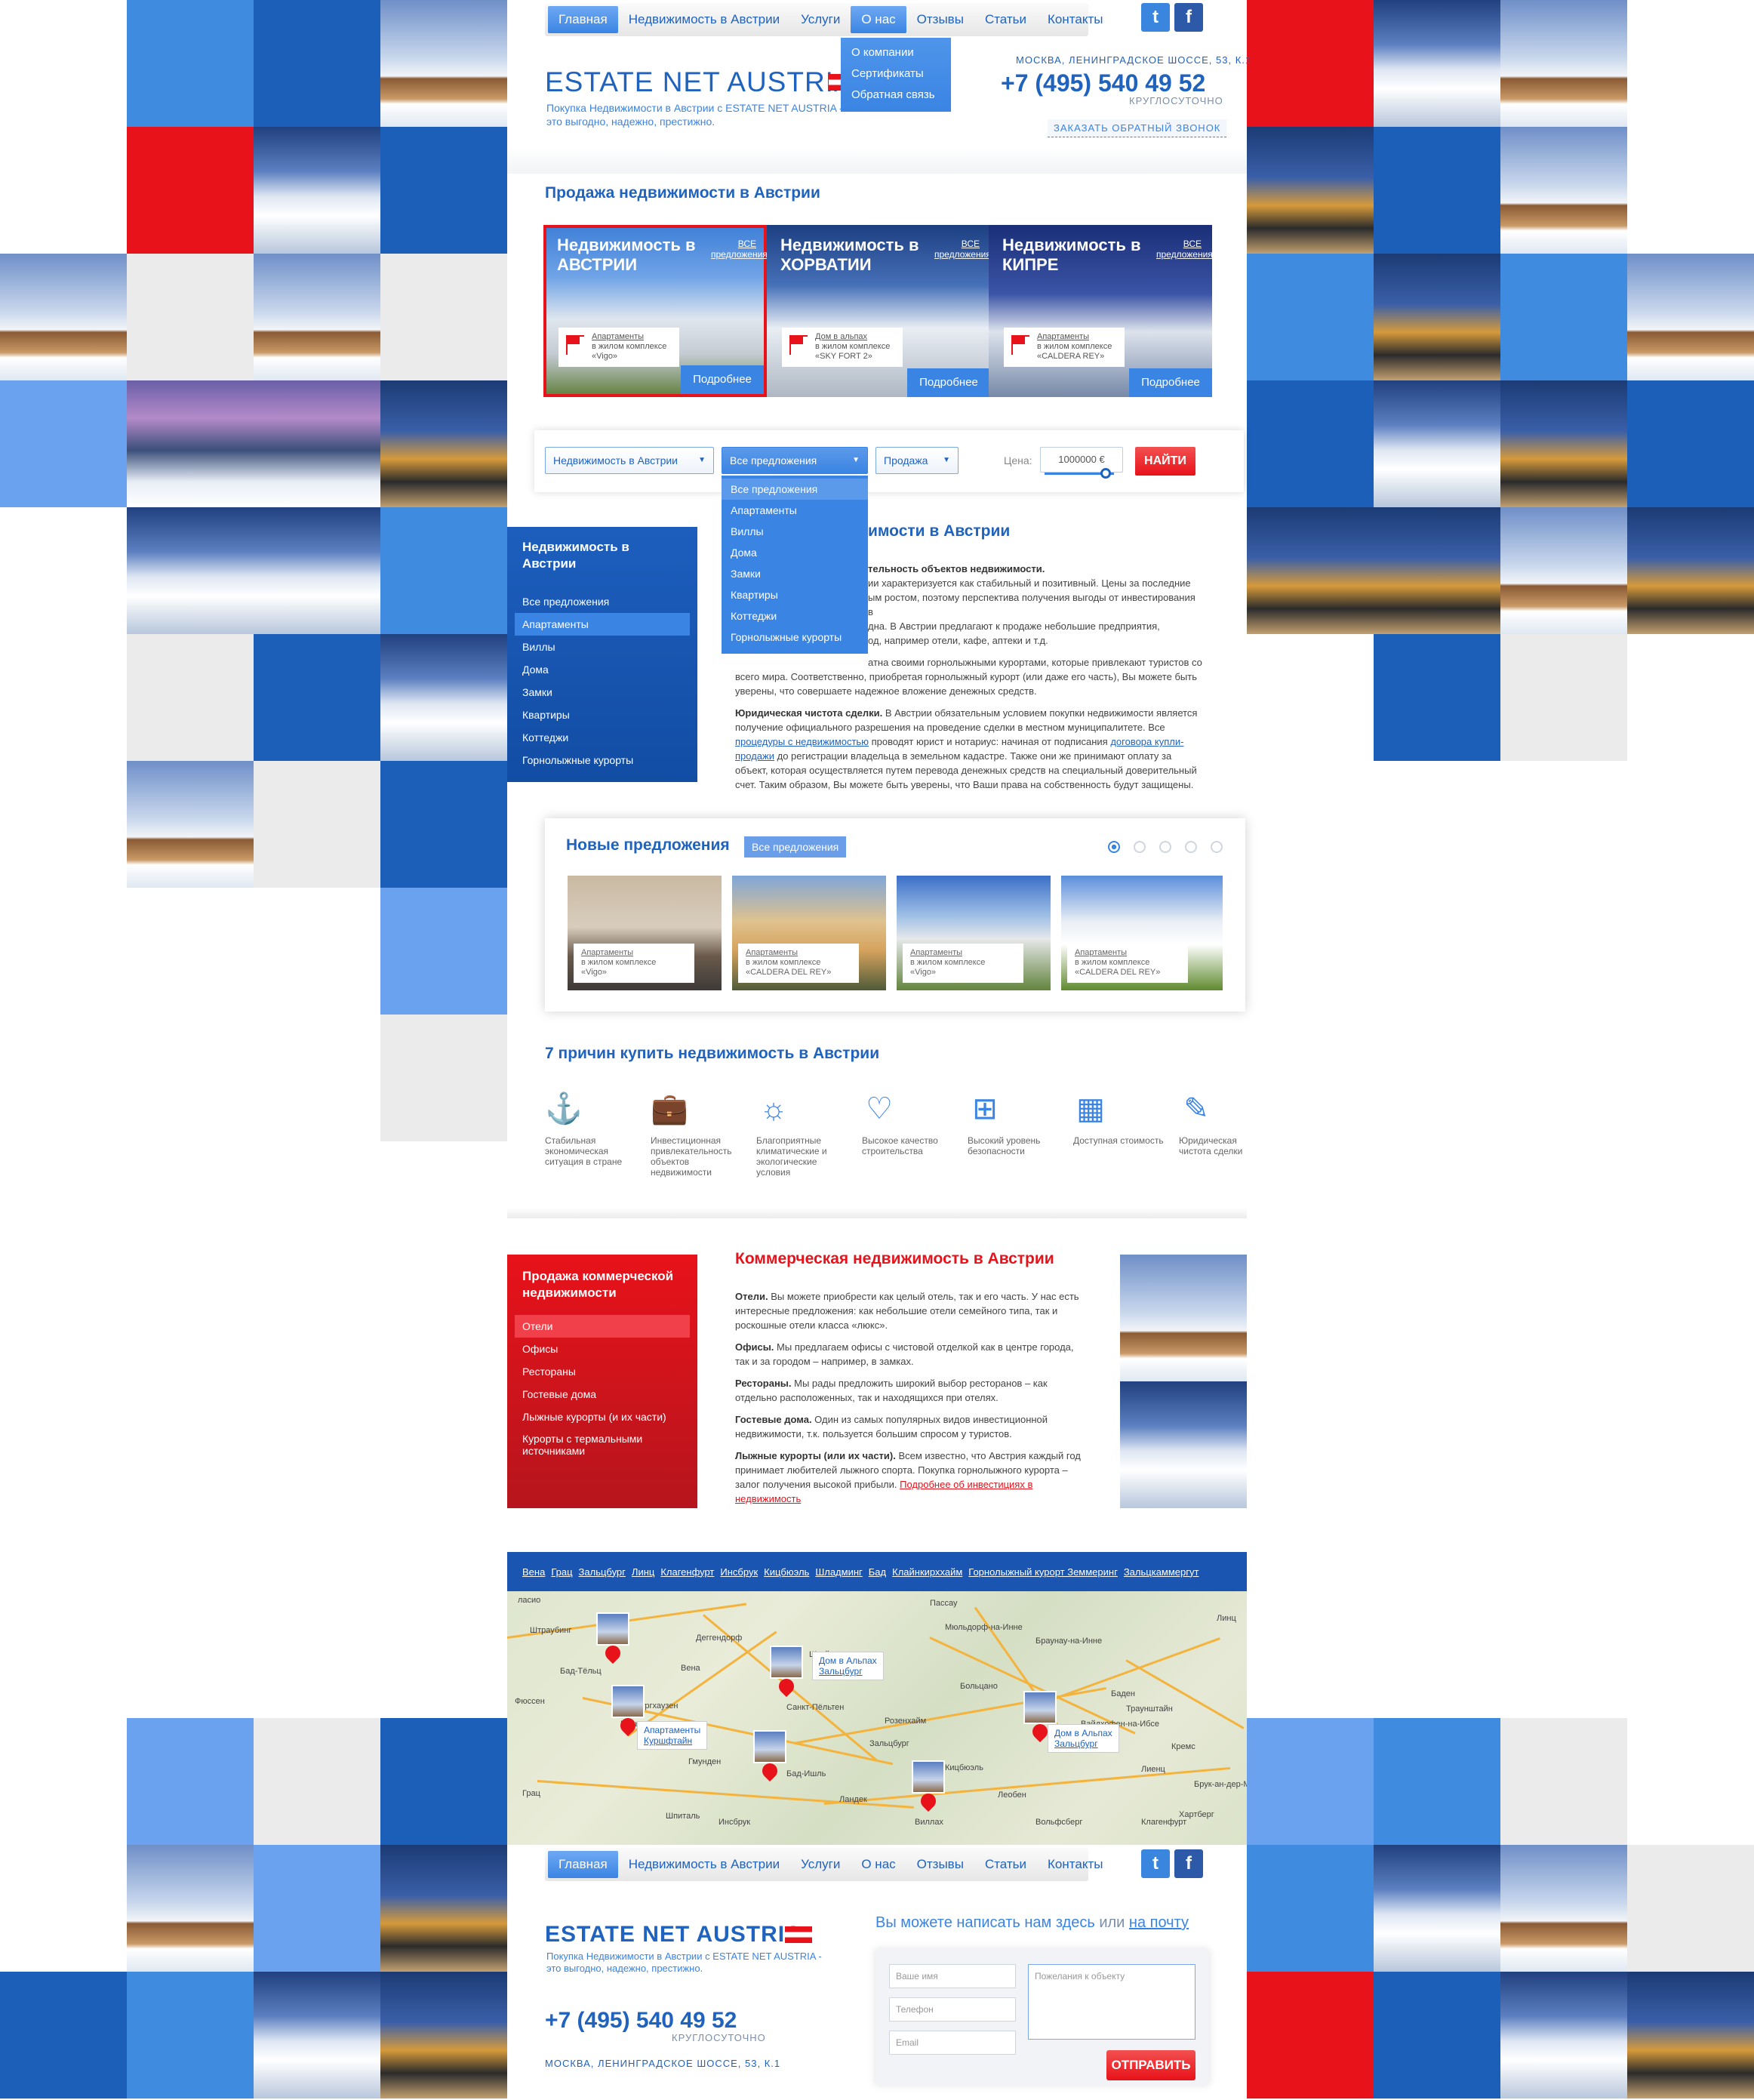 The height and width of the screenshot is (2100, 1754). Describe the element at coordinates (668, 1740) in the screenshot. I see `map-label-city: Куршфтайн` at that location.